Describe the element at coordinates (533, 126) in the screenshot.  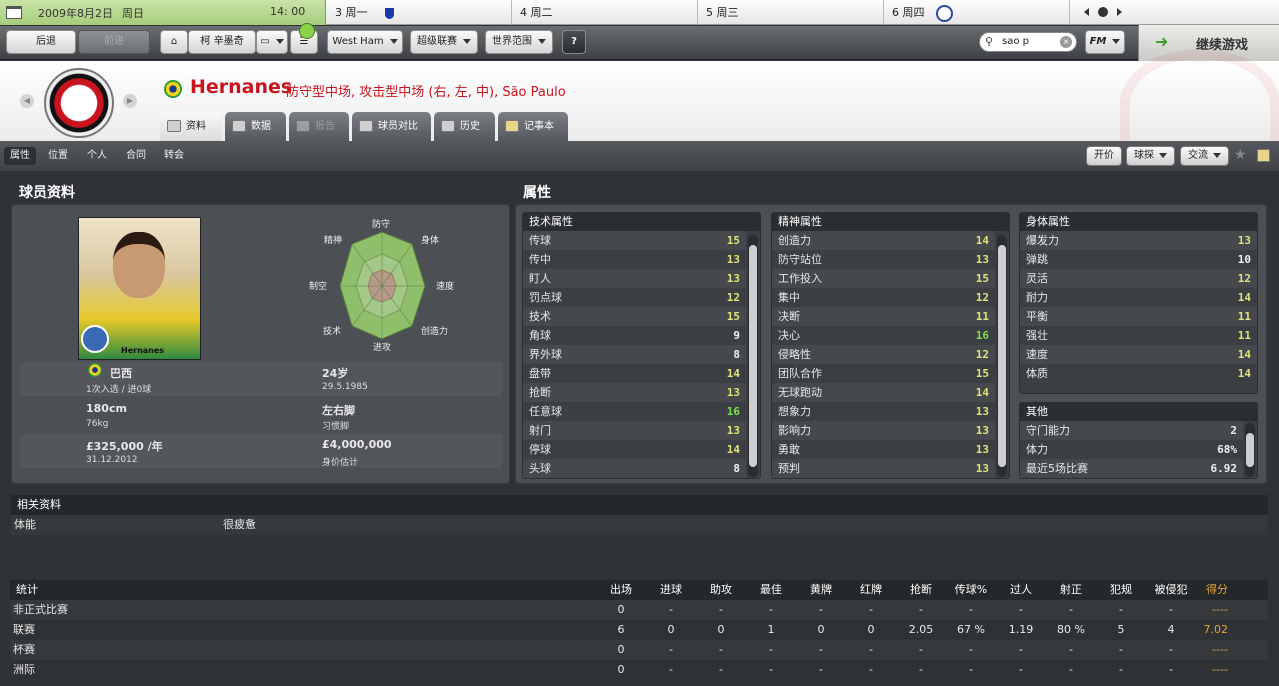
I see `tab-notebook: 记事本` at that location.